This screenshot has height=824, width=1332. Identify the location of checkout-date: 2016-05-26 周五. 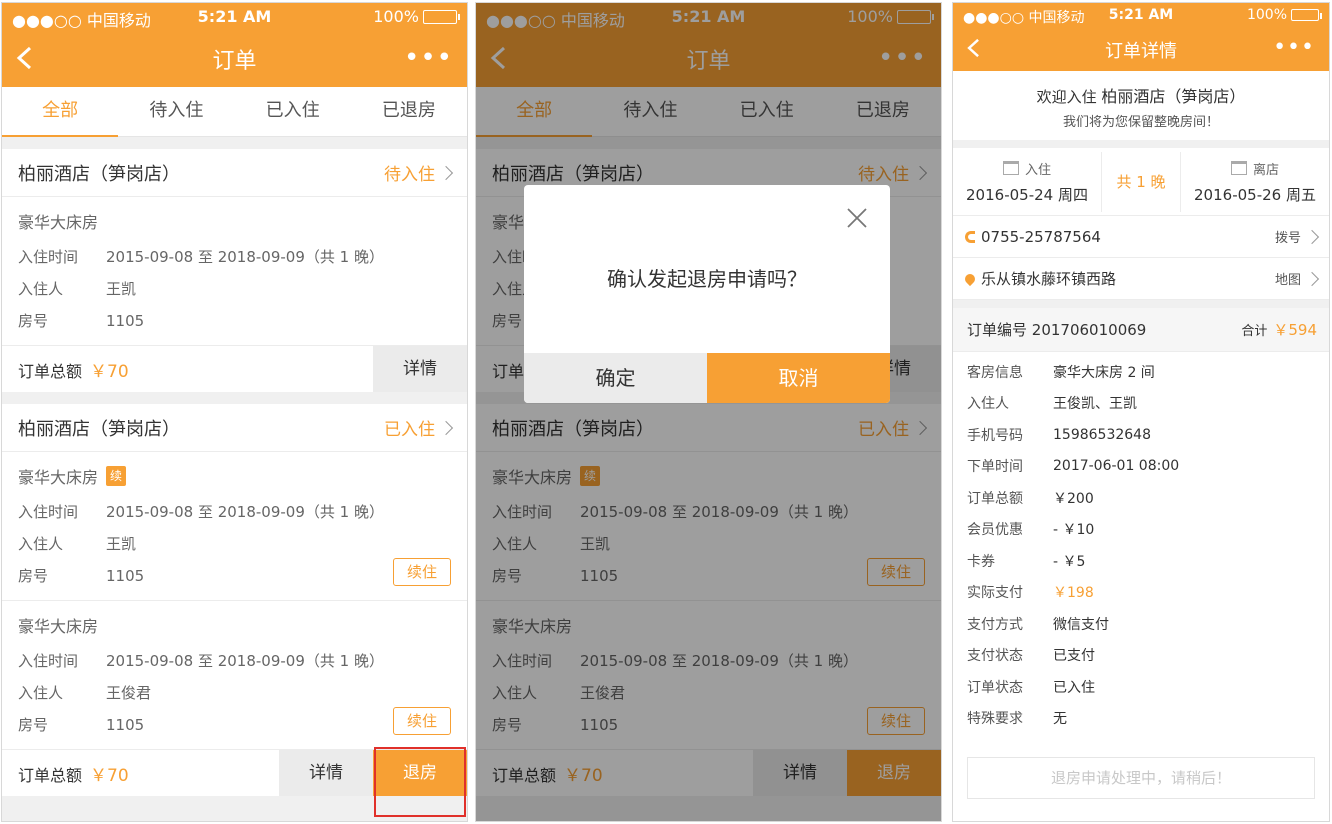
(1255, 194).